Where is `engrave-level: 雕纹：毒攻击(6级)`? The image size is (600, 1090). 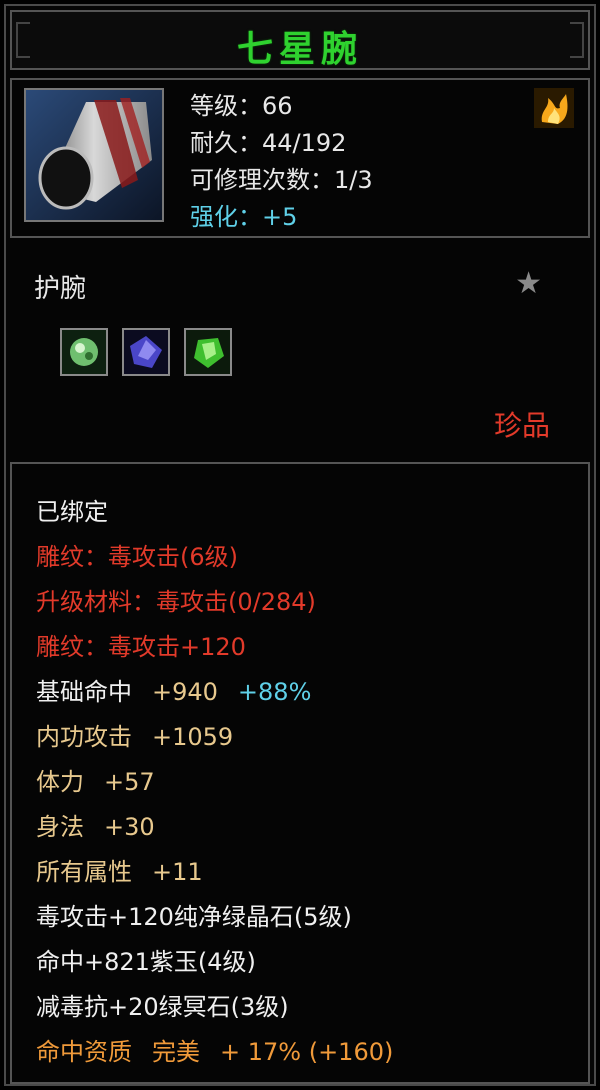 engrave-level: 雕纹：毒攻击(6级) is located at coordinates (137, 557).